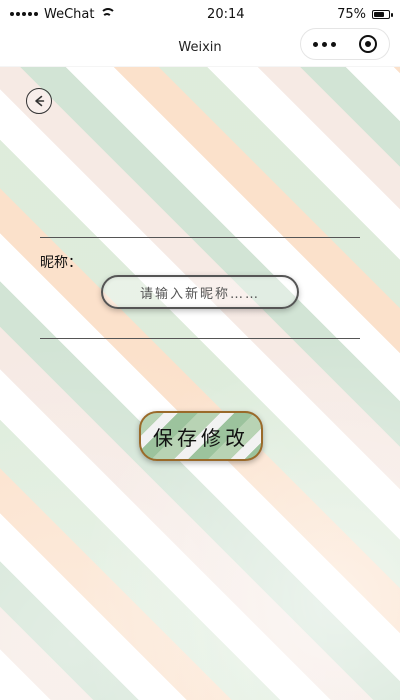  I want to click on form-divider-bottom, so click(200, 338).